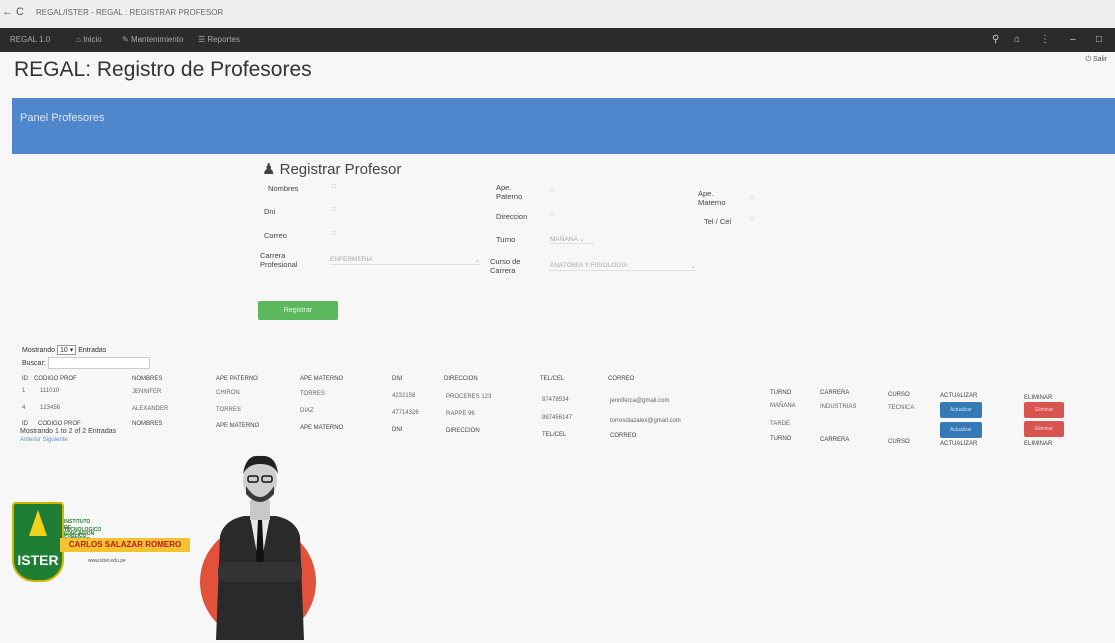 Image resolution: width=1115 pixels, height=643 pixels. I want to click on restore-icon: □, so click(1099, 39).